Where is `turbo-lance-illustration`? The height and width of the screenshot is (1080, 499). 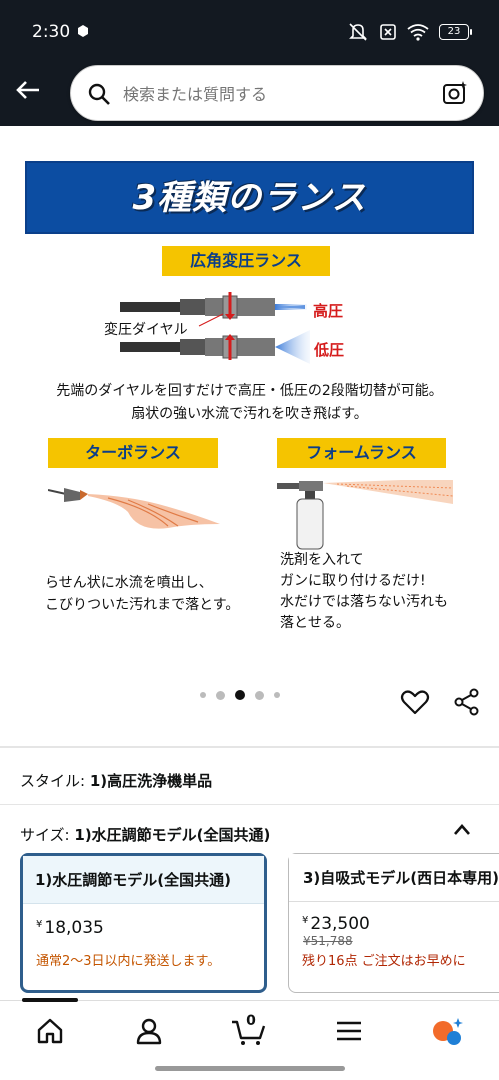 turbo-lance-illustration is located at coordinates (134, 508).